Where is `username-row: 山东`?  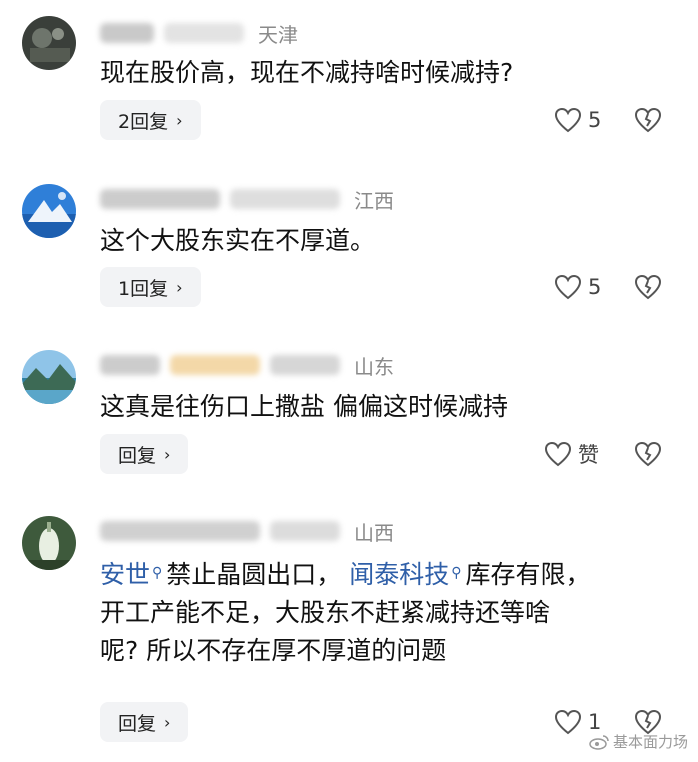 username-row: 山东 is located at coordinates (247, 365).